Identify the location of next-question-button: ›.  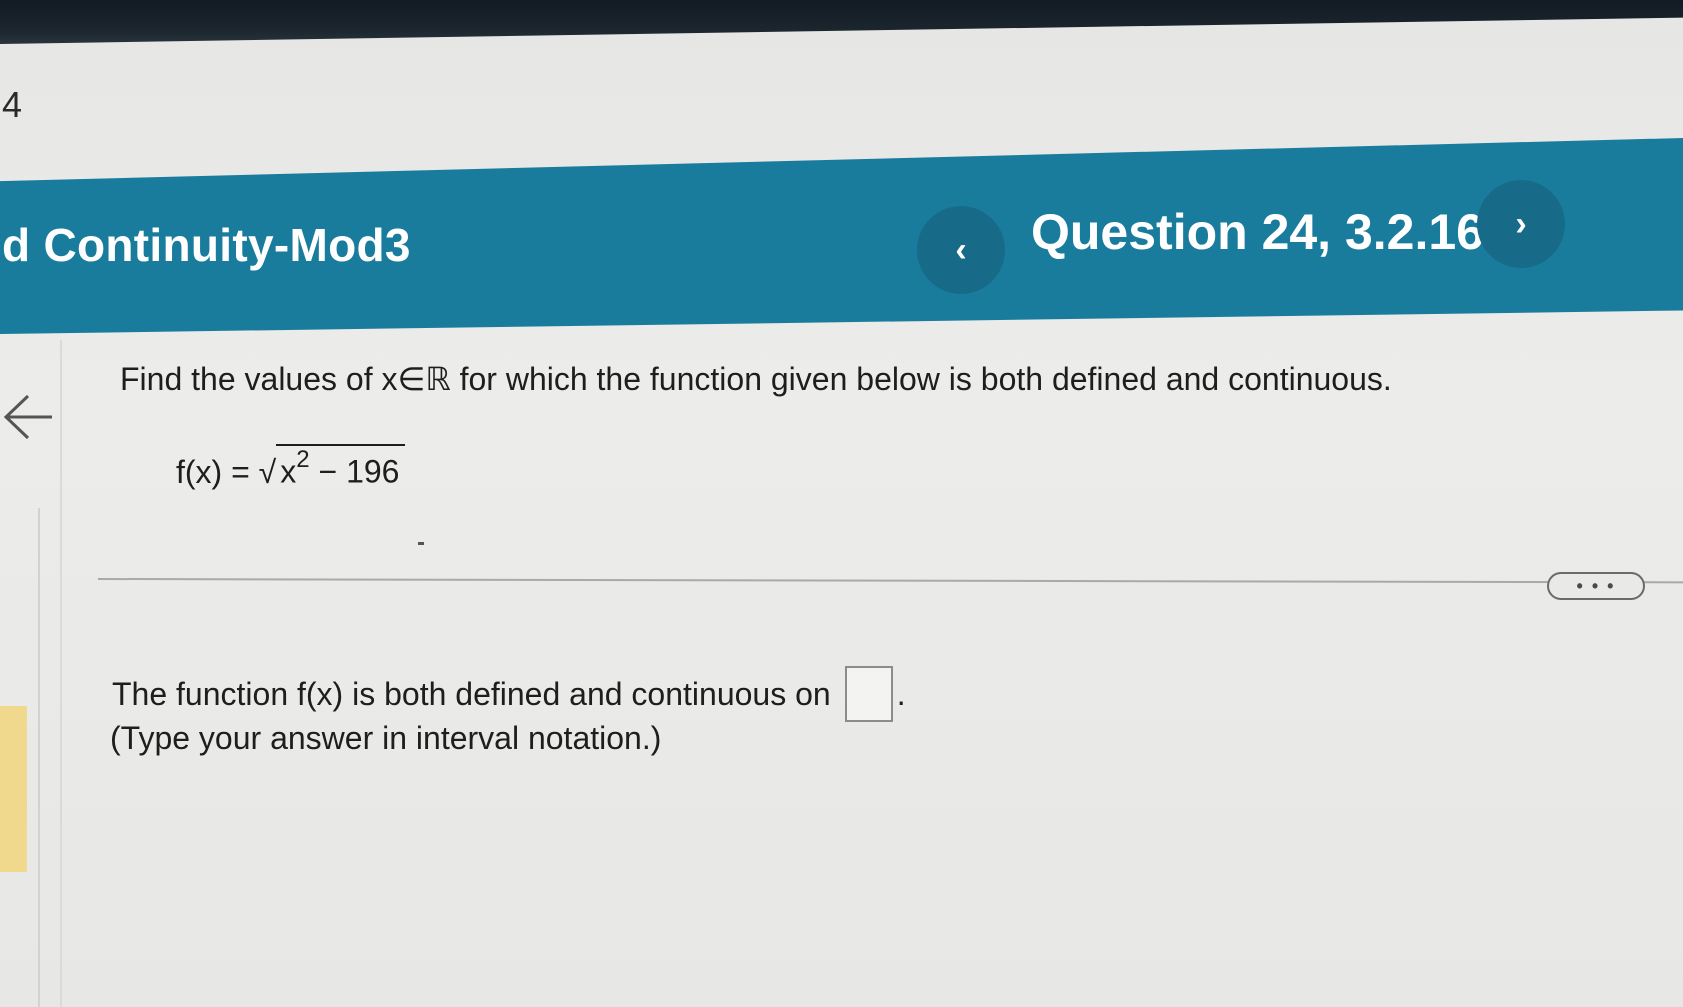
(1521, 224).